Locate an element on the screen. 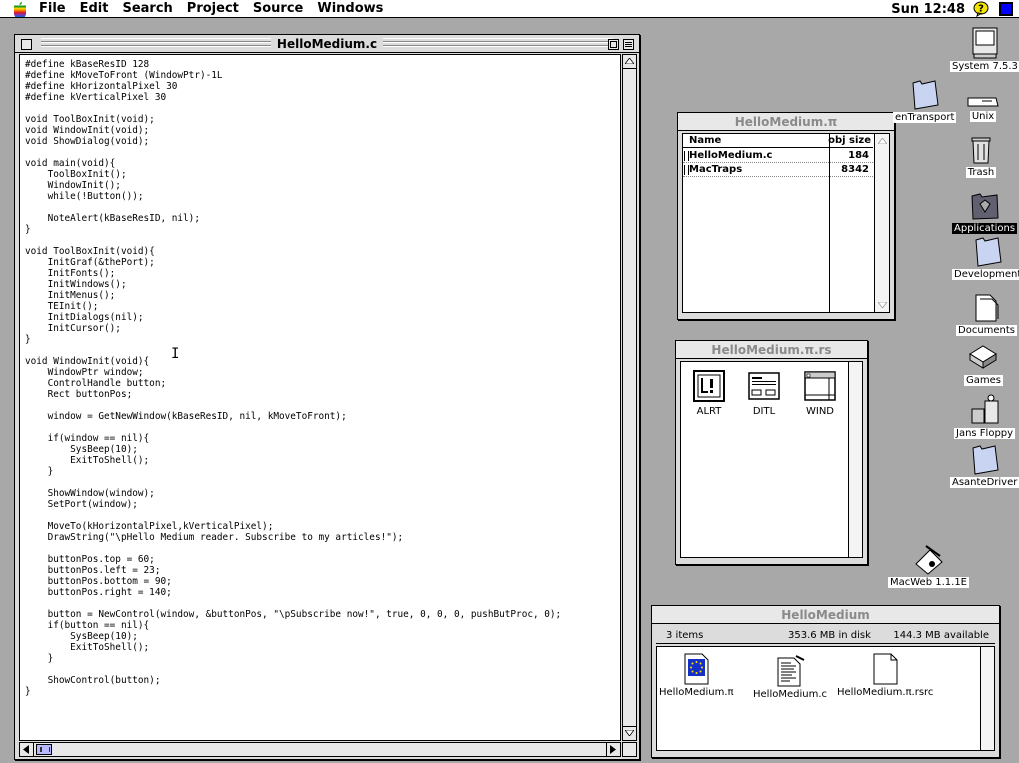 The width and height of the screenshot is (1019, 763). resource-file-icon is located at coordinates (885, 669).